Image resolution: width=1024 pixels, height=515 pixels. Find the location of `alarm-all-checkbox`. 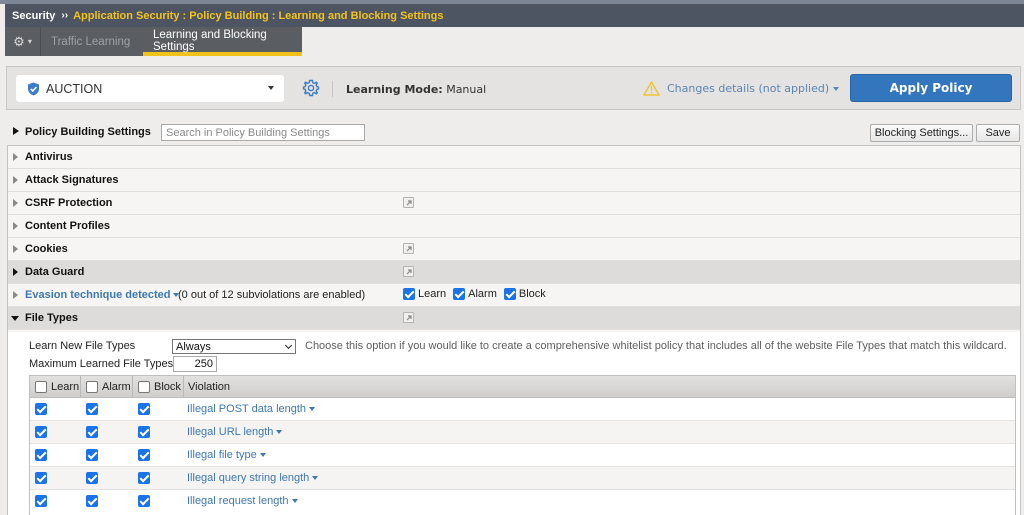

alarm-all-checkbox is located at coordinates (92, 386).